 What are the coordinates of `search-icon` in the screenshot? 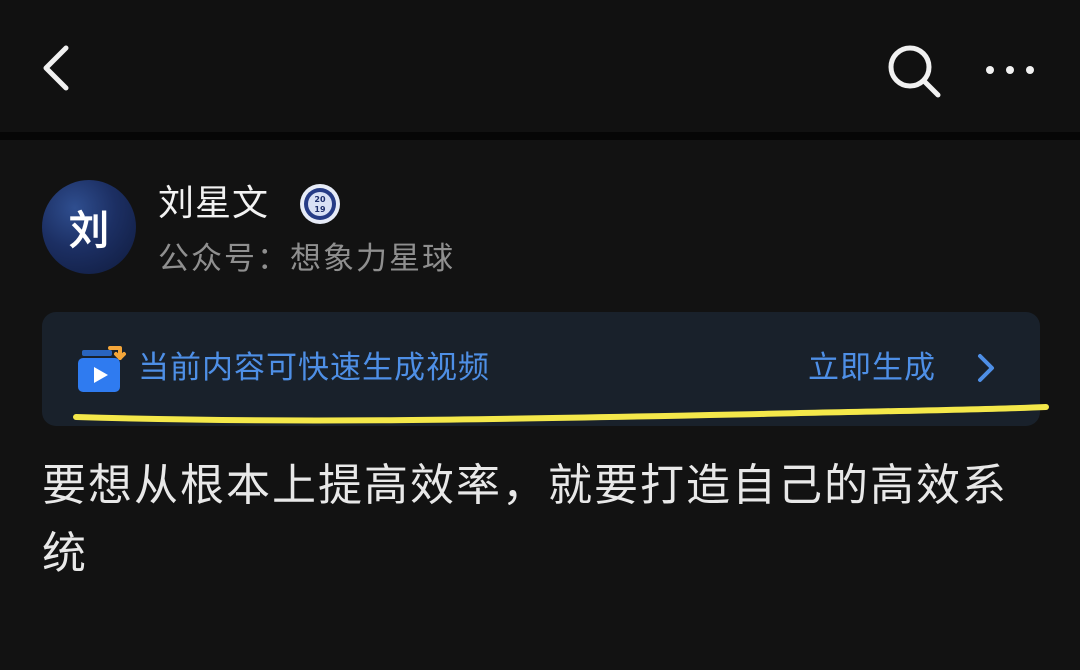 It's located at (914, 72).